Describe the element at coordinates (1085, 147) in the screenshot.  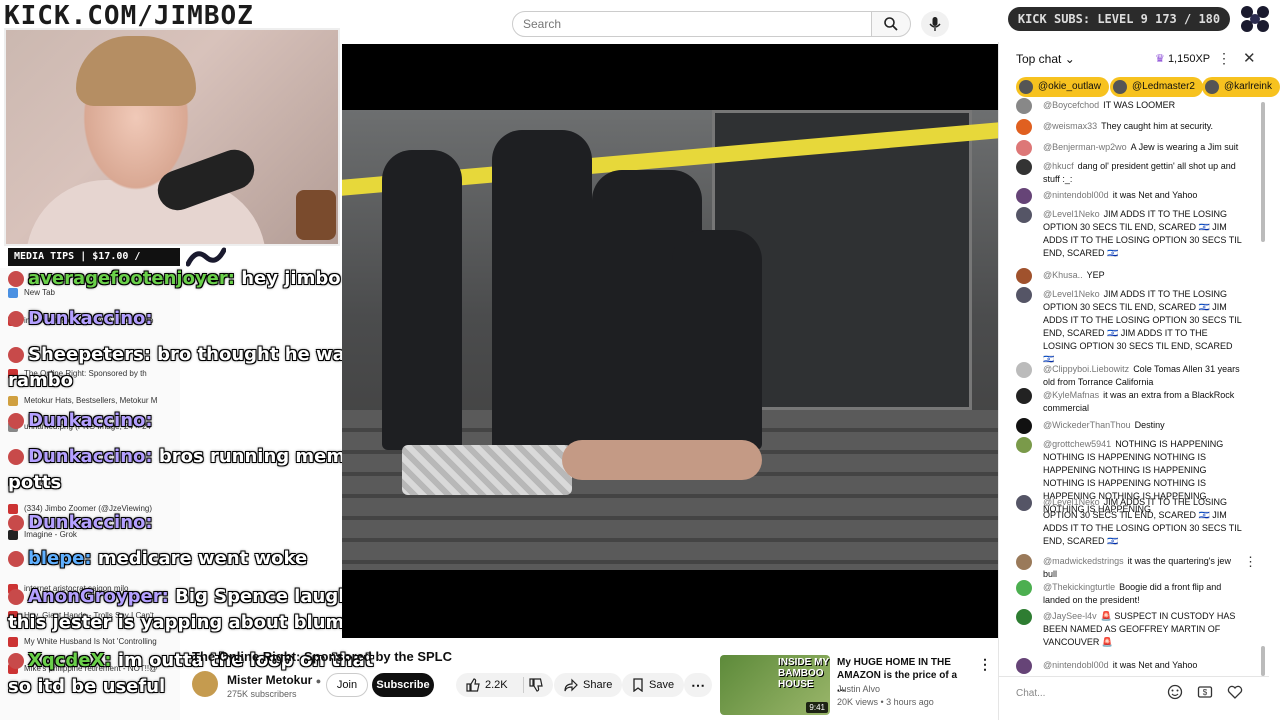
I see `chat-username: @Benjerman-wp2wo` at that location.